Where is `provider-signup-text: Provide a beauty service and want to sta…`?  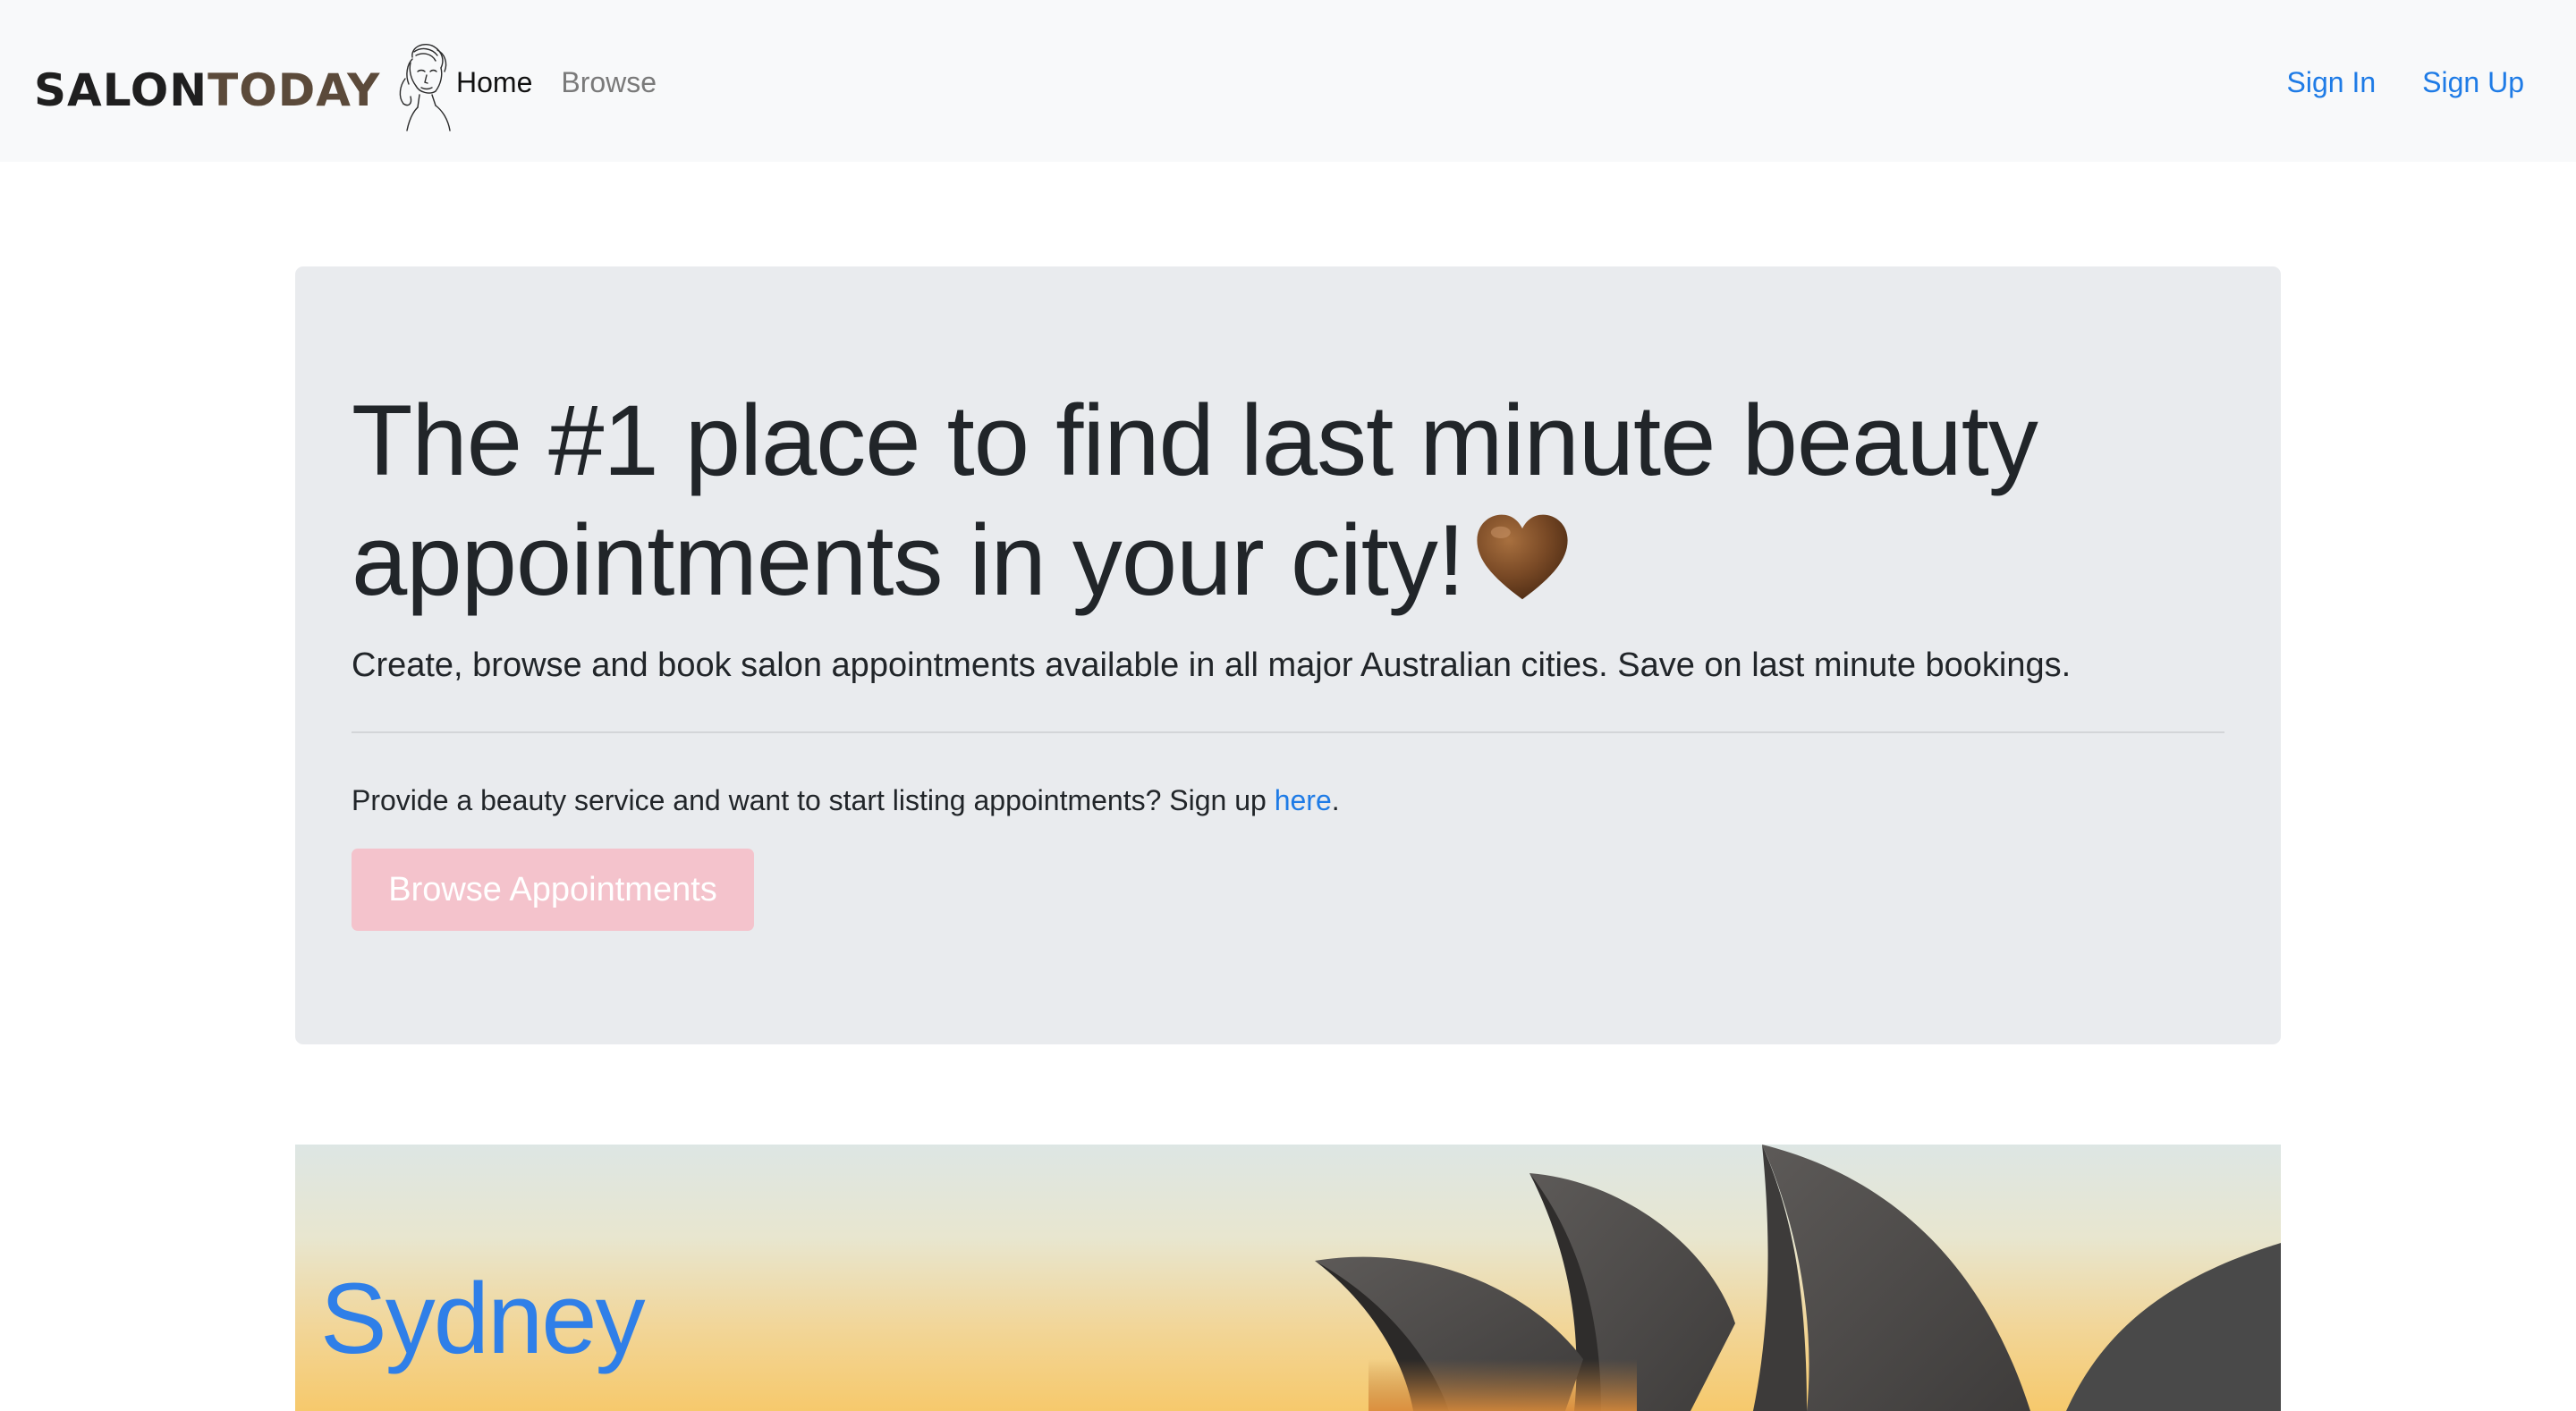
provider-signup-text: Provide a beauty service and want to sta… is located at coordinates (846, 800).